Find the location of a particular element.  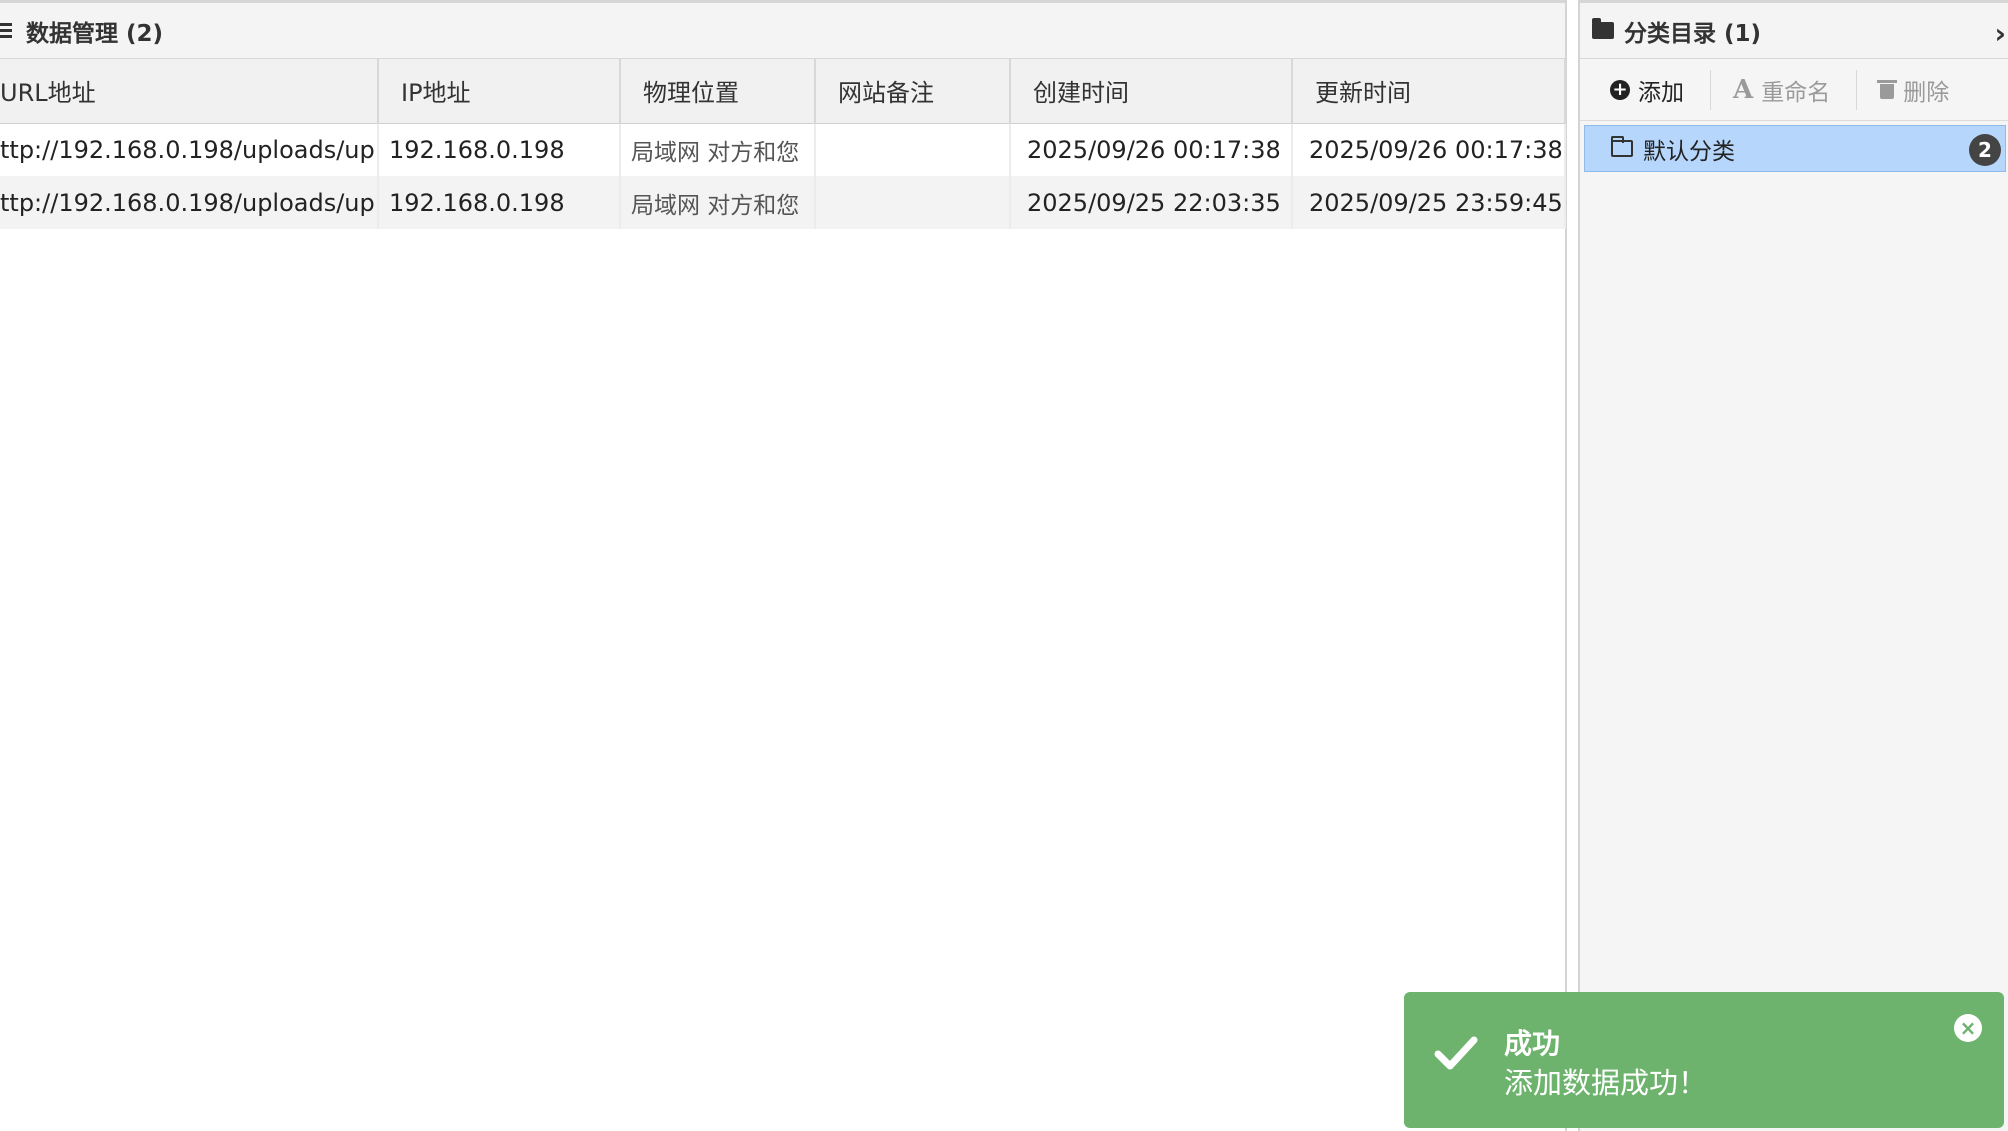

rename-category-label: 重命名 is located at coordinates (1796, 92).